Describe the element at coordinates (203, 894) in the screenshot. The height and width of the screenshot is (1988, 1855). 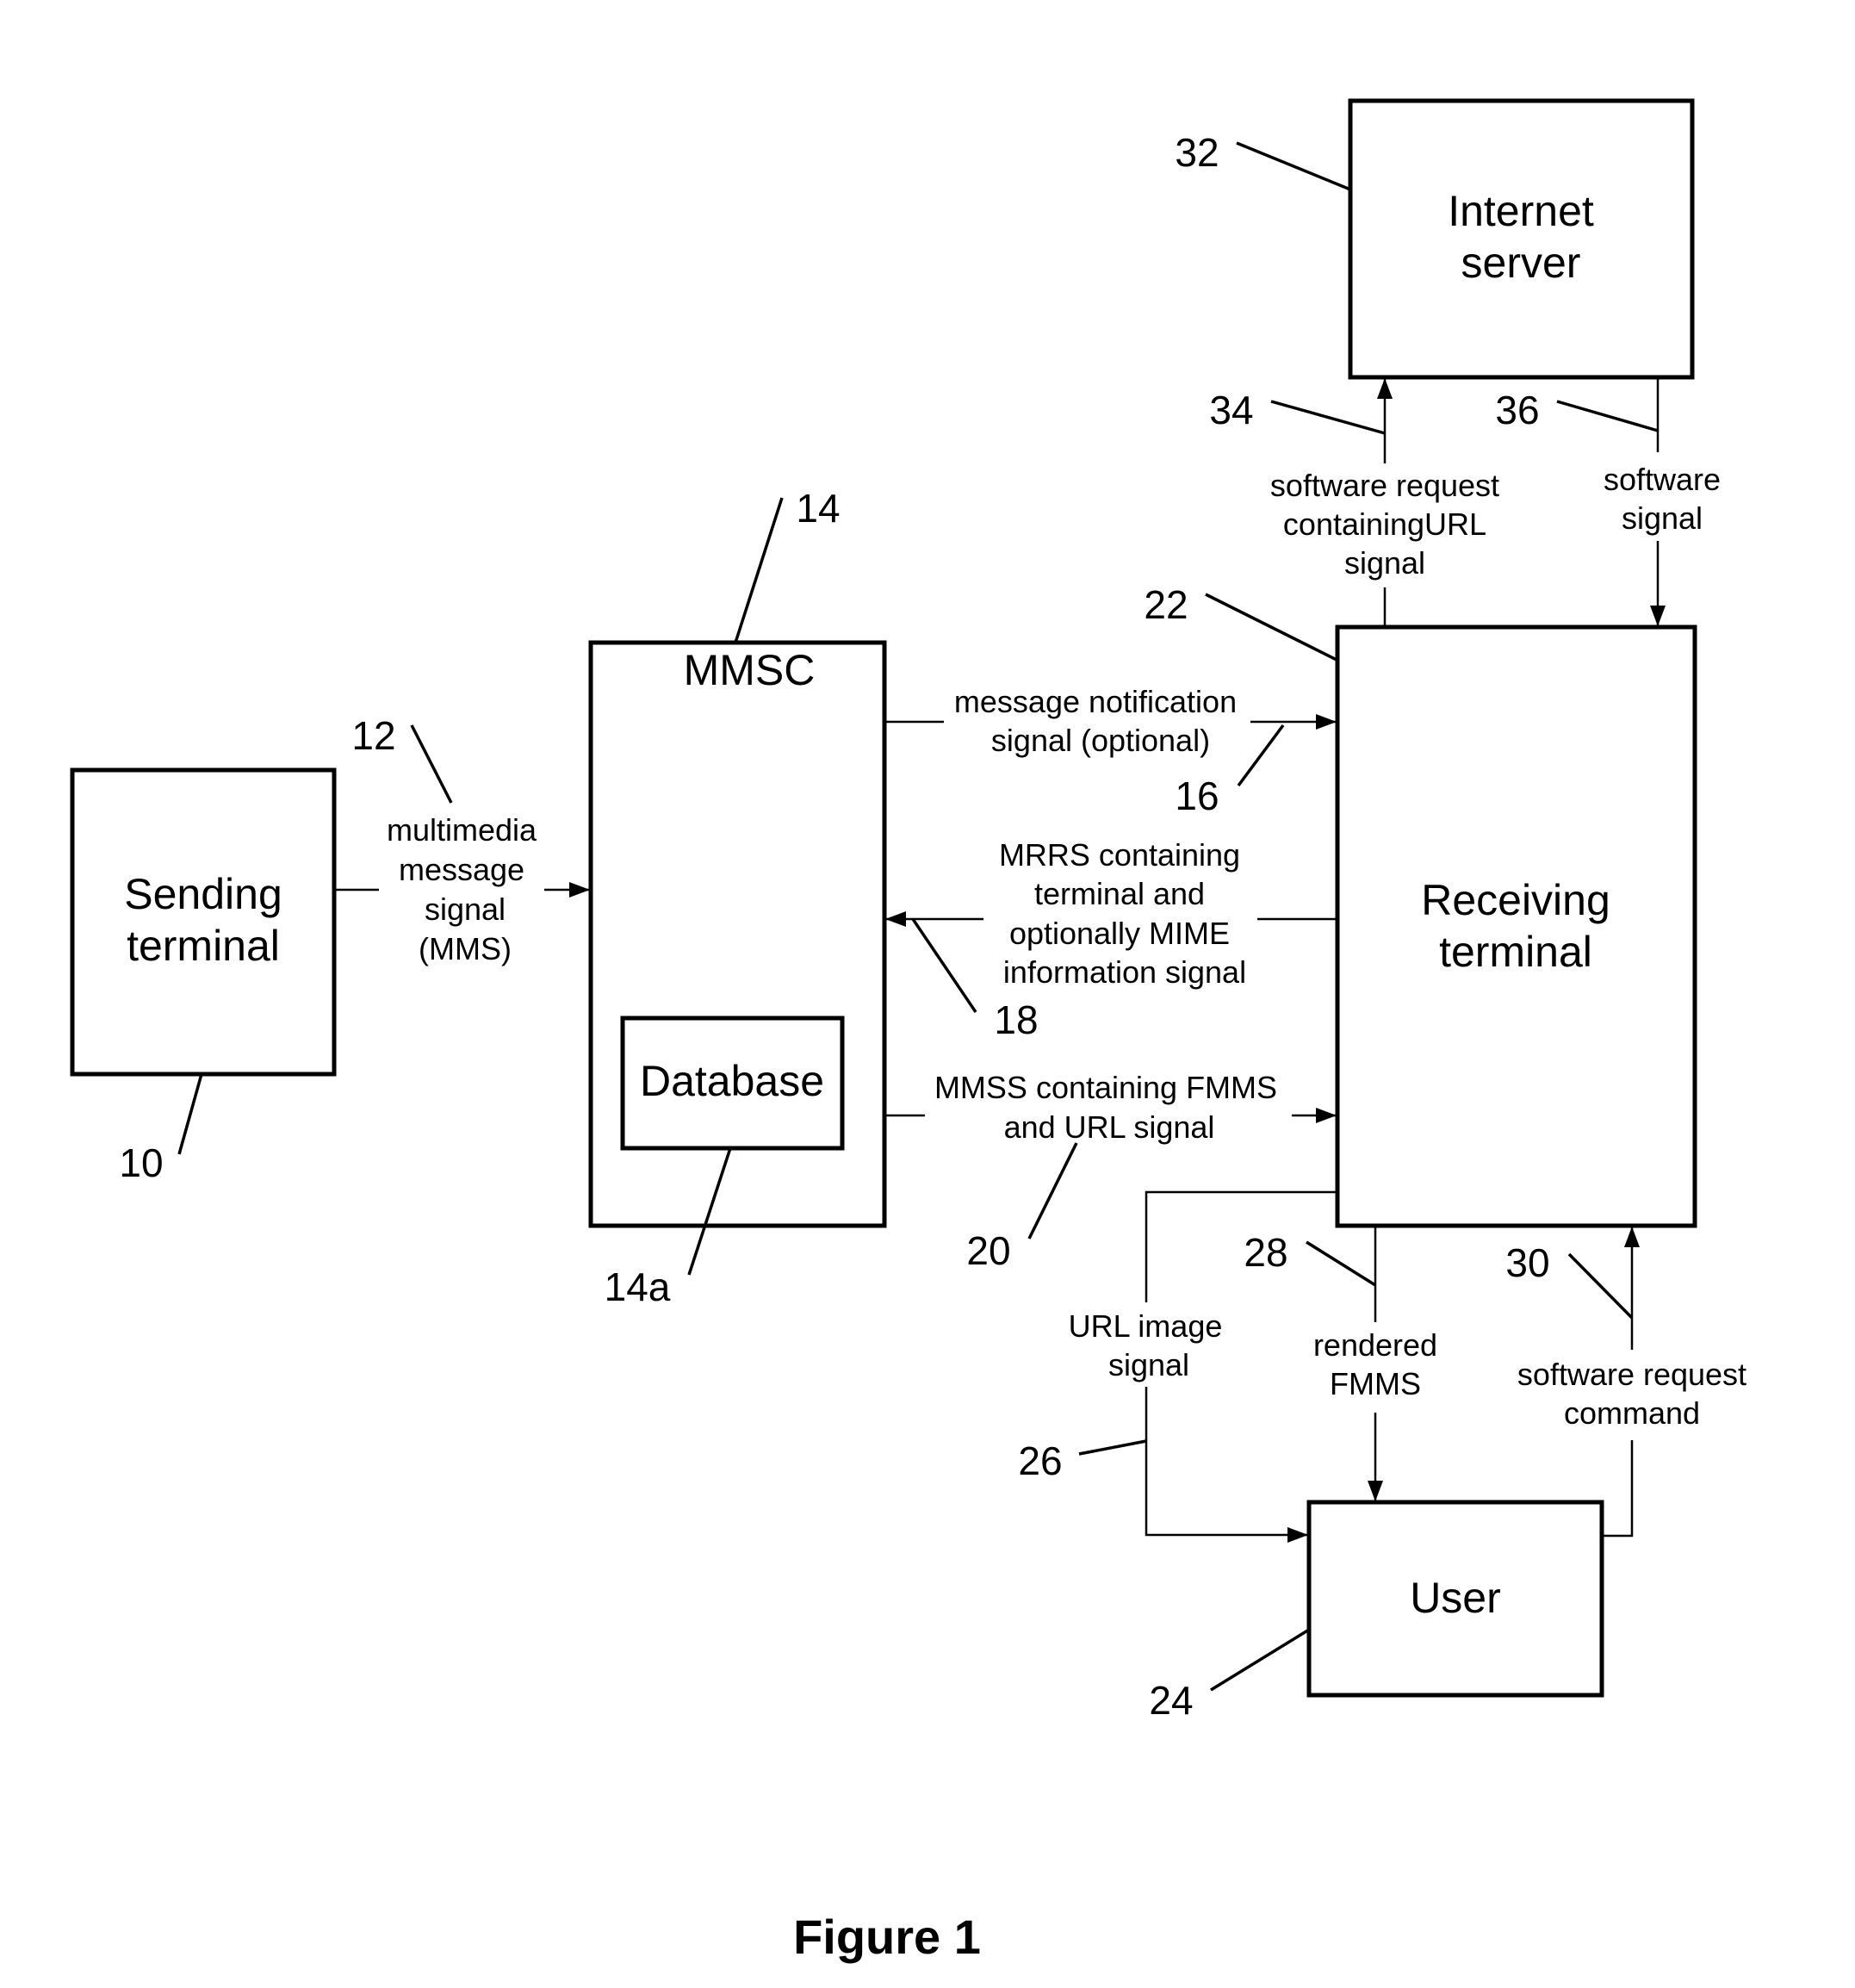
I see `sending-terminal-label-1: Sending` at that location.